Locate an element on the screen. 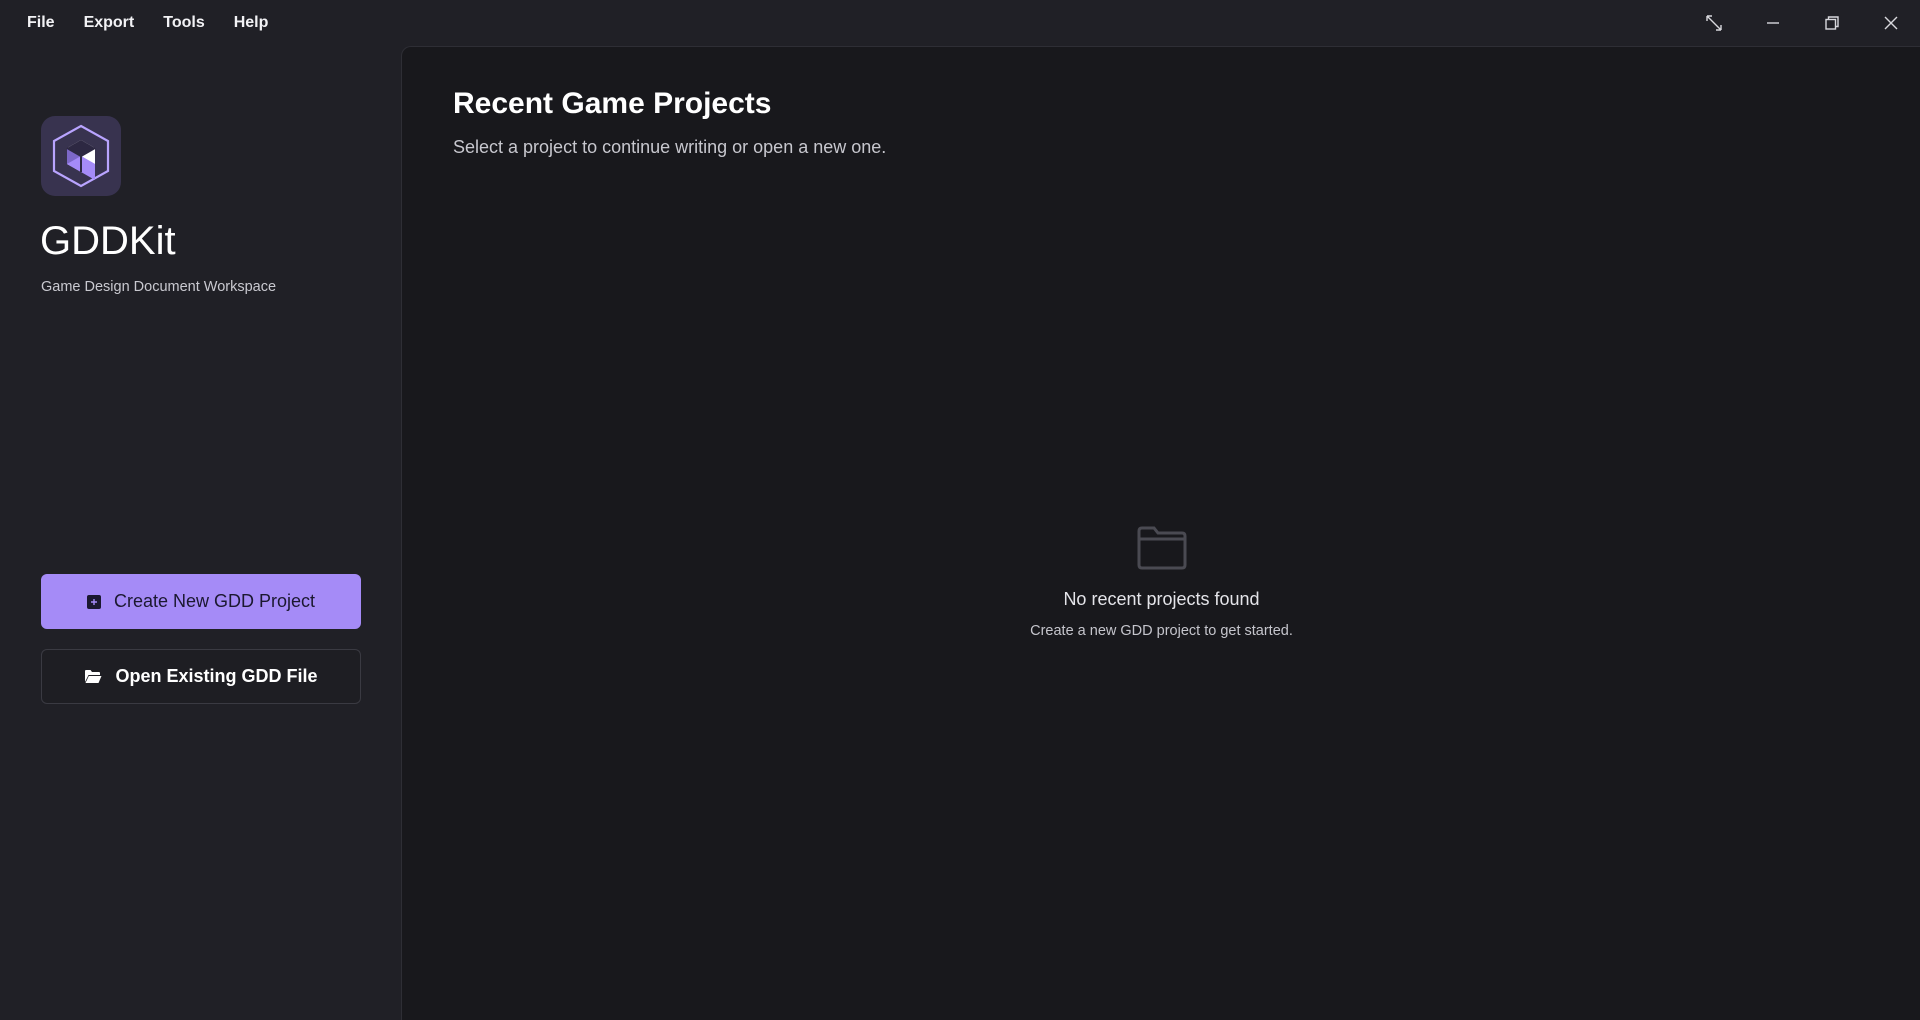  fullscreen-button is located at coordinates (1713, 23).